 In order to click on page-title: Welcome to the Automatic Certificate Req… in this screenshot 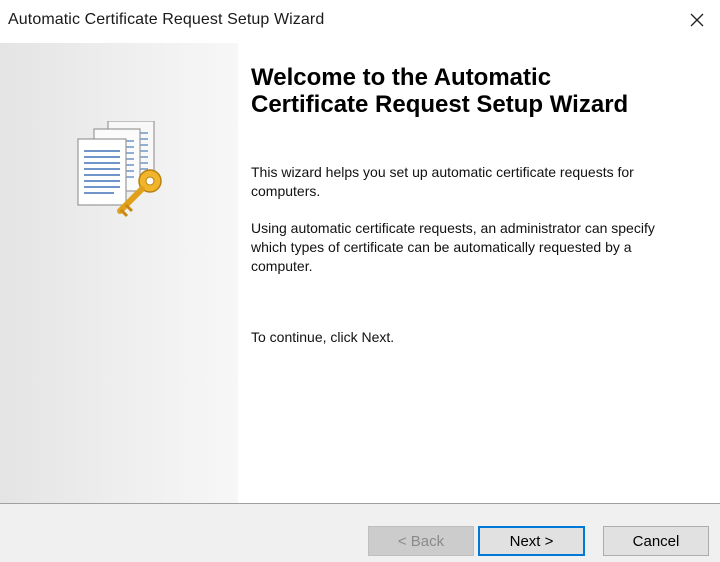, I will do `click(440, 91)`.